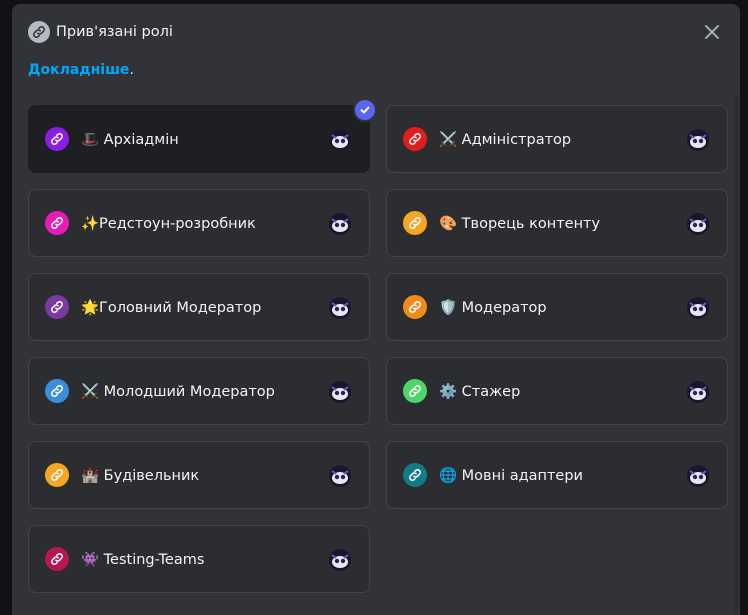 This screenshot has height=615, width=748. Describe the element at coordinates (520, 223) in the screenshot. I see `role-name: 🎨 Творець контенту` at that location.